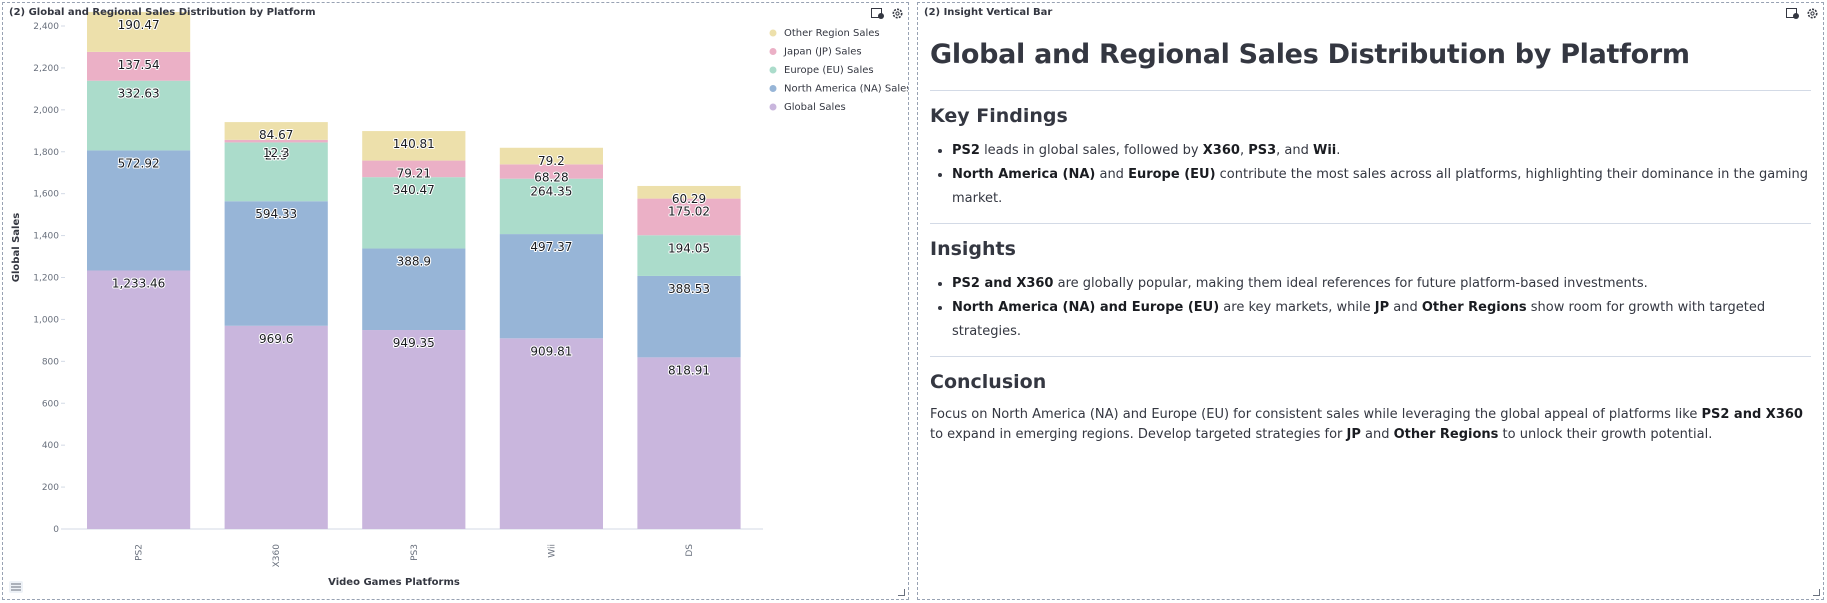 The height and width of the screenshot is (603, 1827). Describe the element at coordinates (1382, 307) in the screenshot. I see `list-item-emphasis: JP` at that location.